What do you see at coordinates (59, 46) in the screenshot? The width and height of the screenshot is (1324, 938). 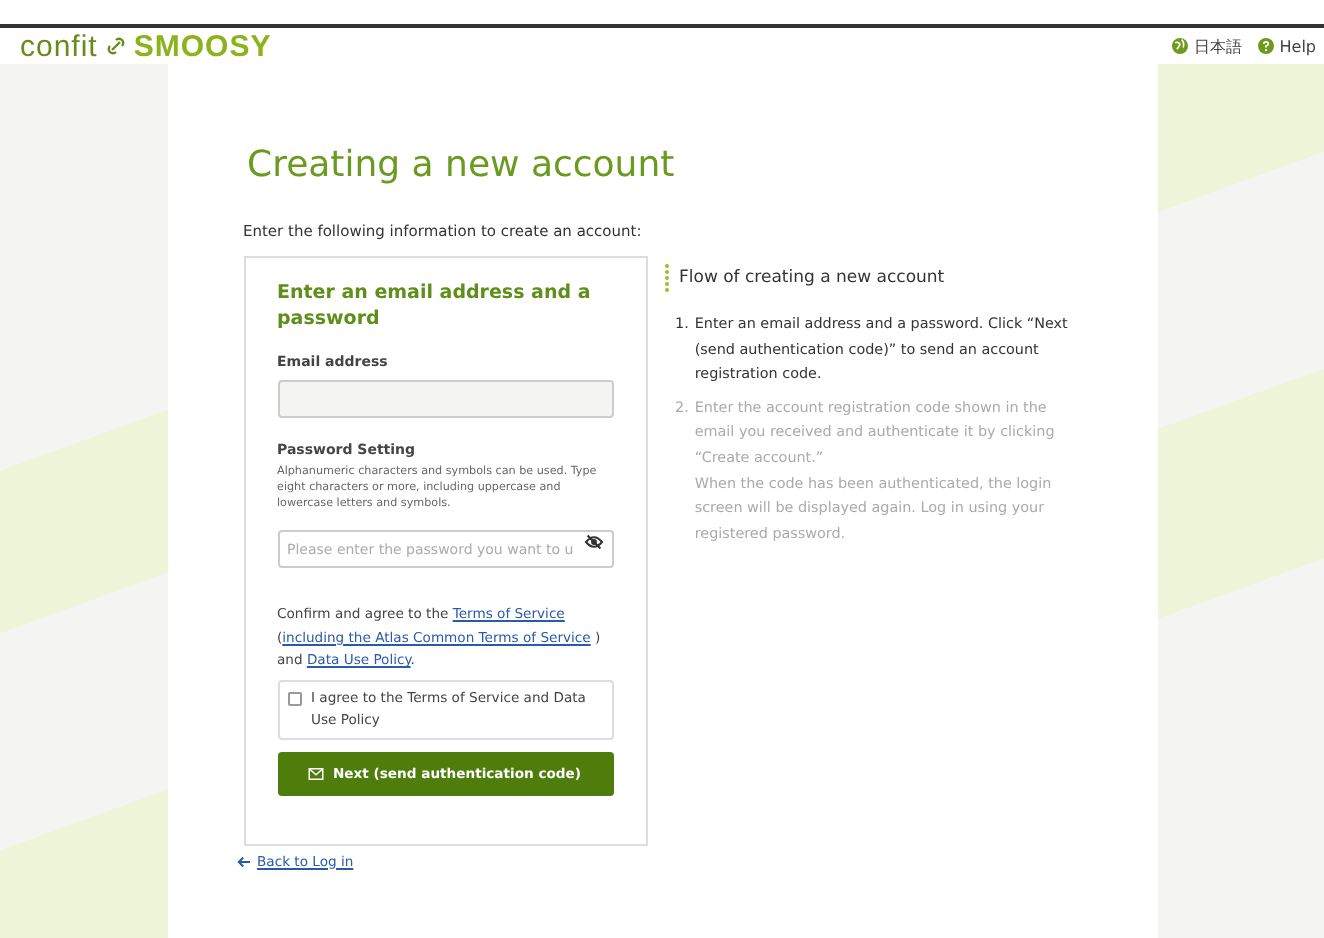 I see `confit-logo: confit` at bounding box center [59, 46].